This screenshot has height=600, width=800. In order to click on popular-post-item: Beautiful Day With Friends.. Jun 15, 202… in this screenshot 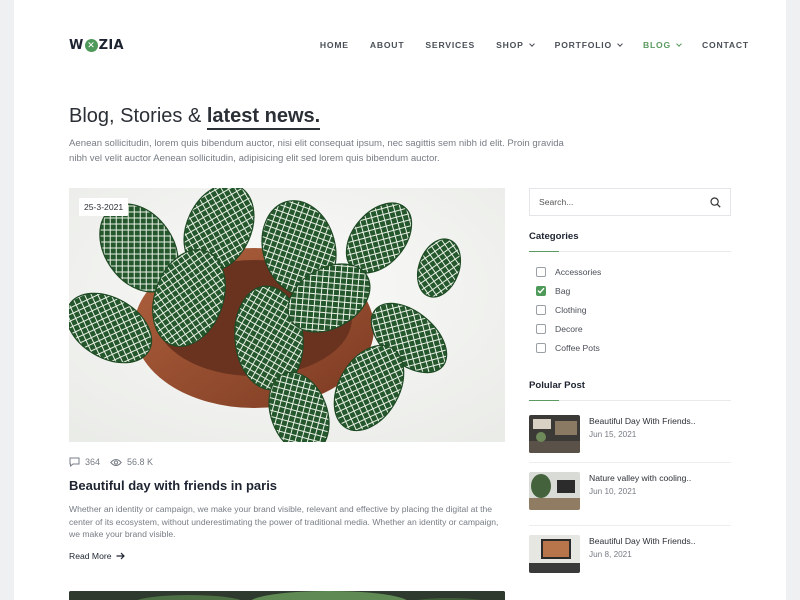, I will do `click(630, 434)`.